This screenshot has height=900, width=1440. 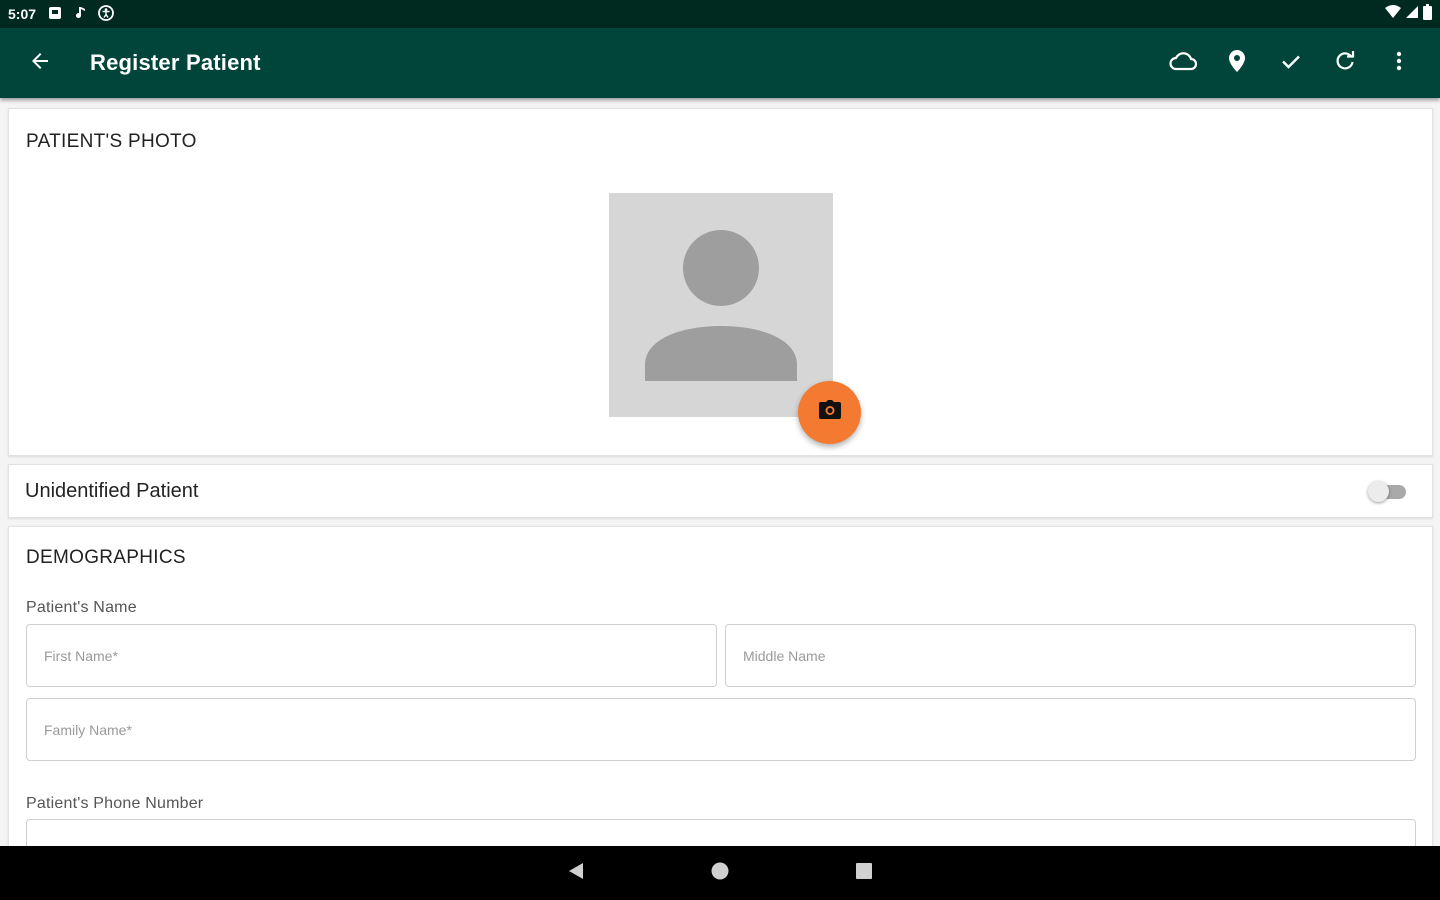 I want to click on unidentified-patient-label: Unidentified Patient, so click(x=112, y=490).